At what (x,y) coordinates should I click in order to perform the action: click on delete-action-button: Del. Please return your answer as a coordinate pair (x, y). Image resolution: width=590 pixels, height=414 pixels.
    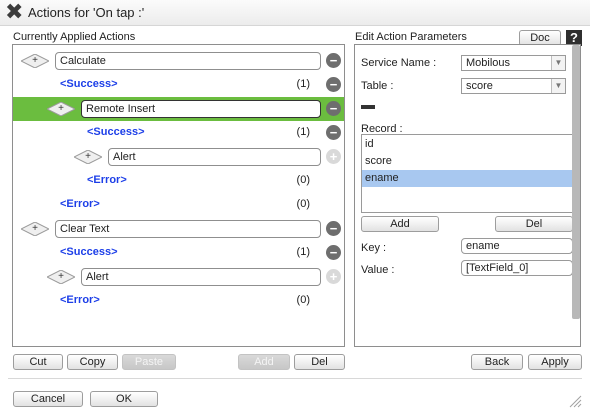
    Looking at the image, I should click on (319, 362).